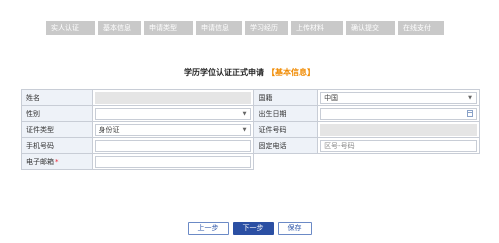 The image size is (499, 243). I want to click on id-type-select: 身份证 ▼, so click(173, 129).